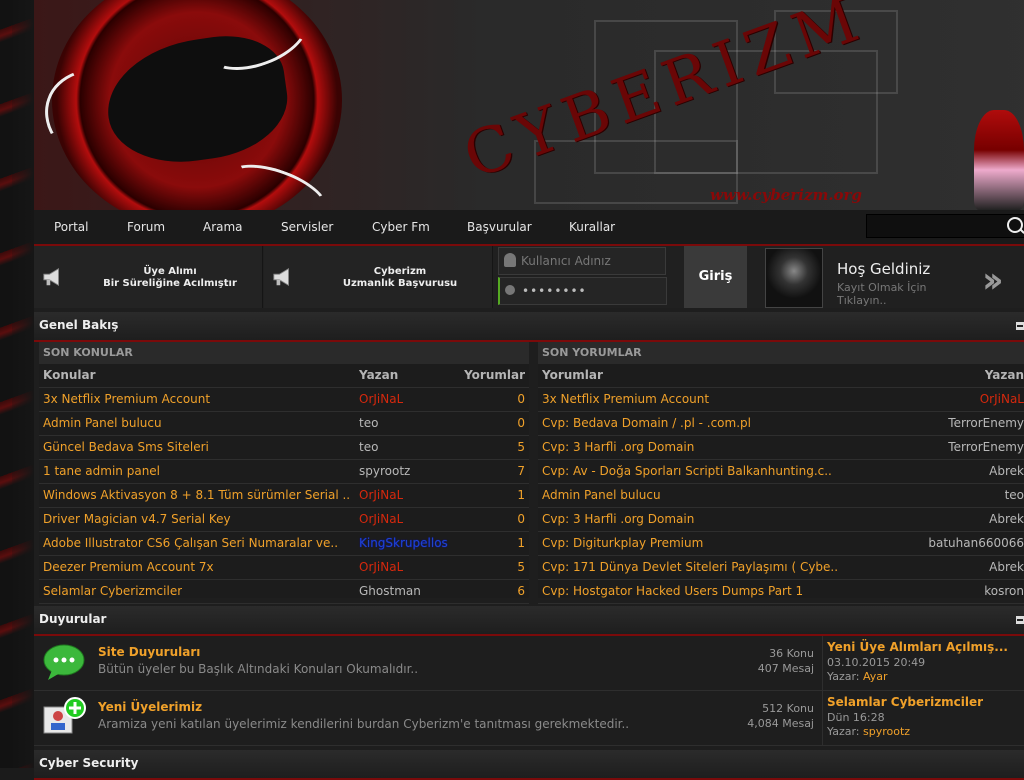  I want to click on topic-link: Güncel Bedava Sms Siteleri, so click(126, 447).